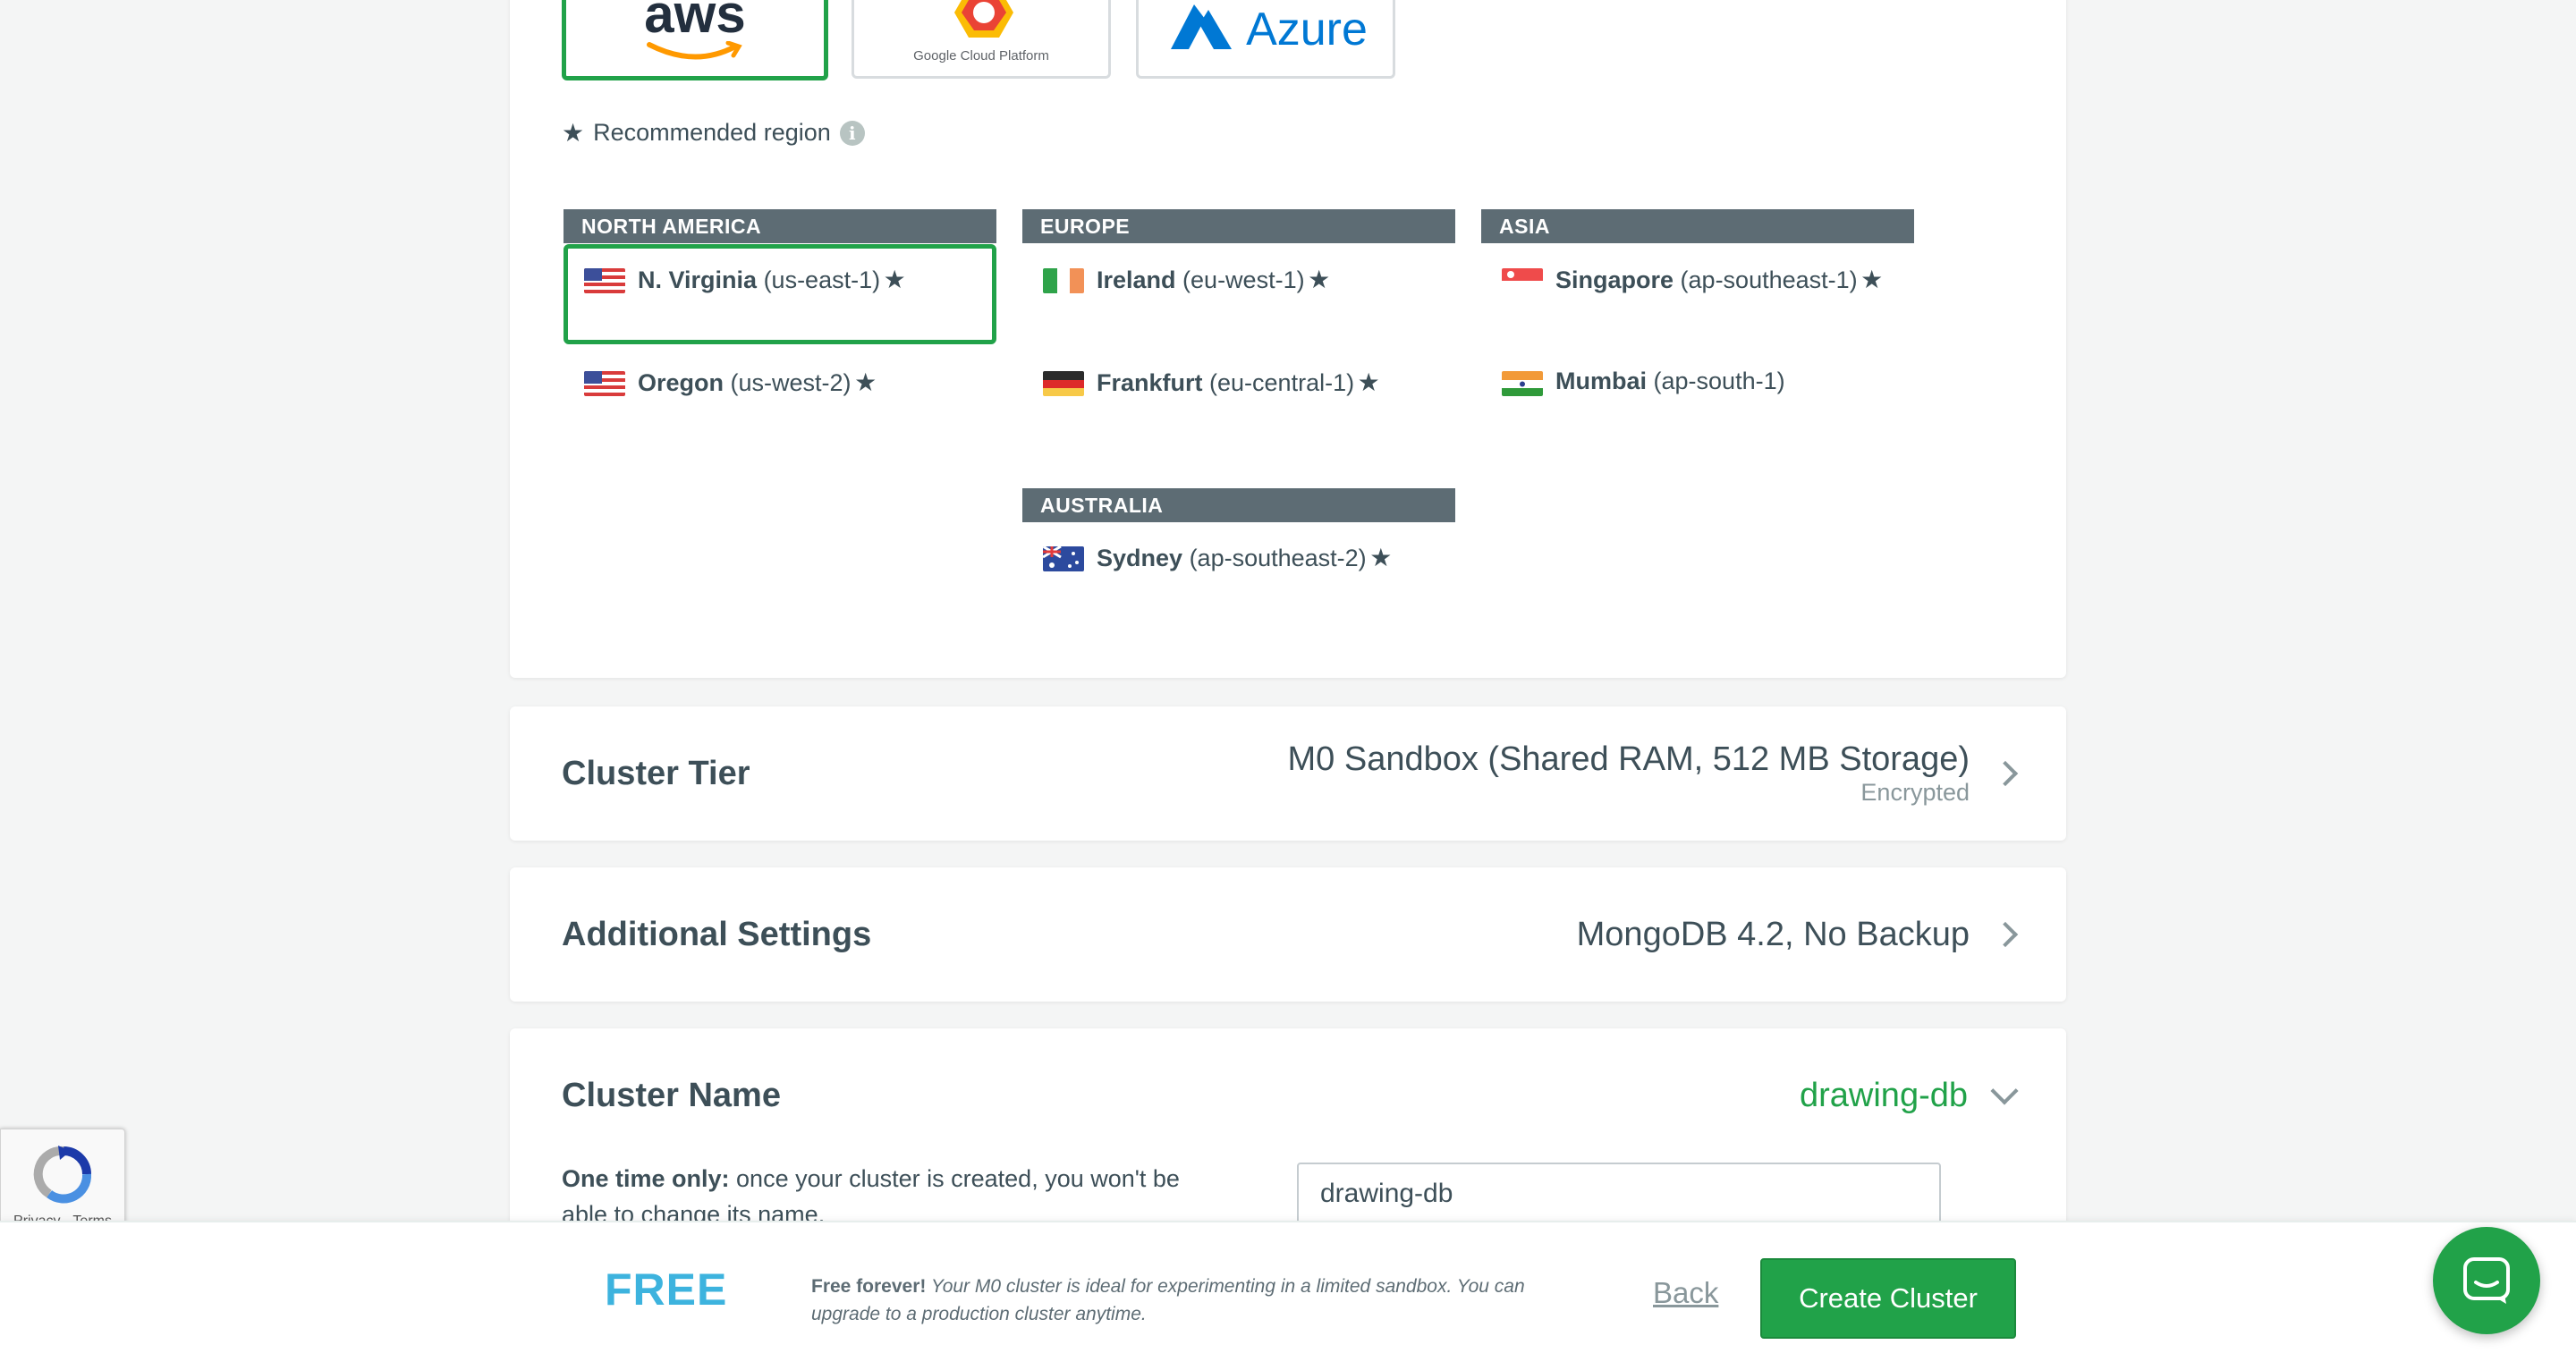 The width and height of the screenshot is (2576, 1370). I want to click on region-singapore: Singapore (ap-southeast-1) ★, so click(1697, 294).